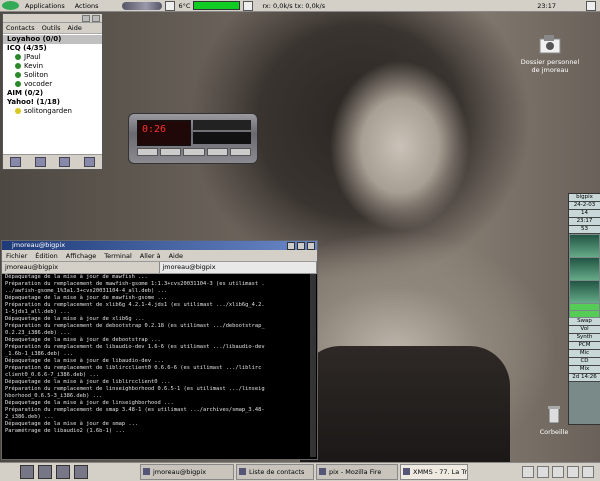 The width and height of the screenshot is (600, 481). I want to click on terminal-tabs: jmoreau@bigpix jmoreau@bigpix, so click(159, 267).